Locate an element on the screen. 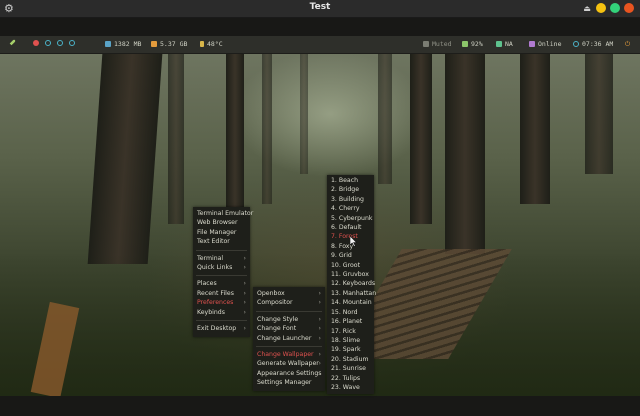  wallpaper-item: 5. Cyberpunk is located at coordinates (350, 218).